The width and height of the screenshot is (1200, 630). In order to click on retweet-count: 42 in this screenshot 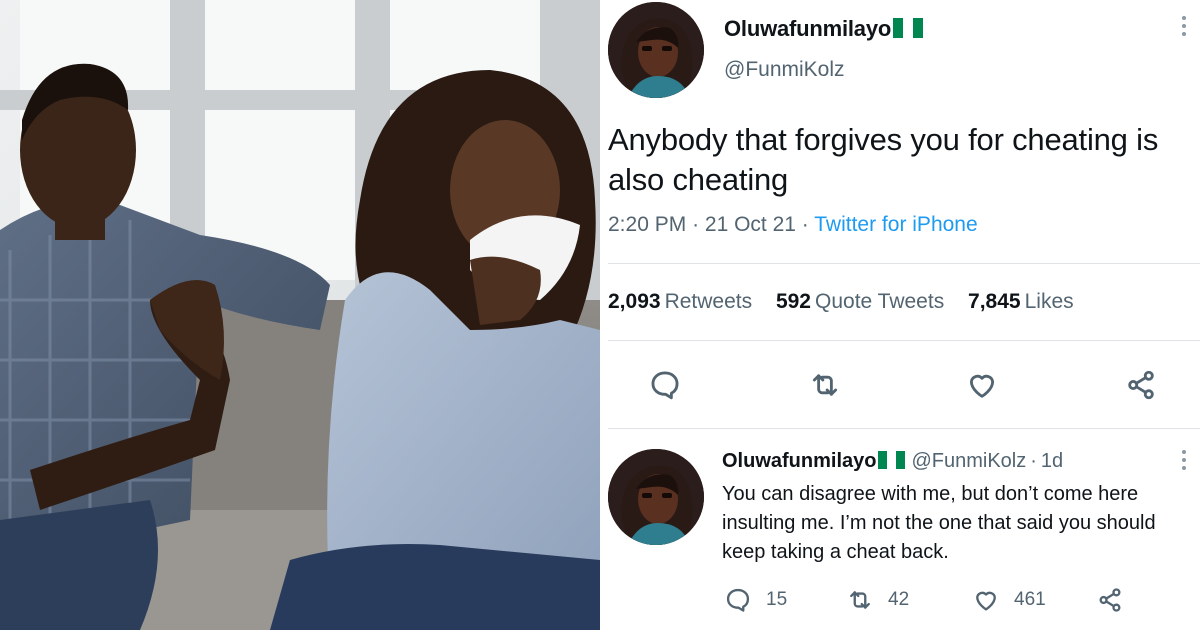, I will do `click(899, 599)`.